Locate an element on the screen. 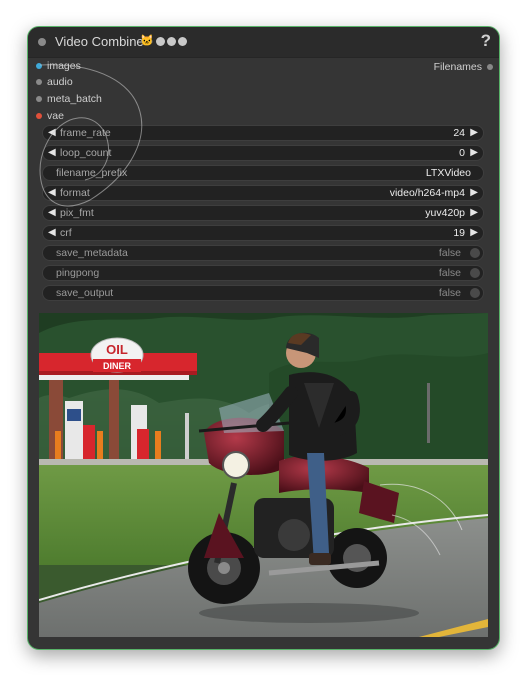  input-slot-images: images is located at coordinates (58, 66).